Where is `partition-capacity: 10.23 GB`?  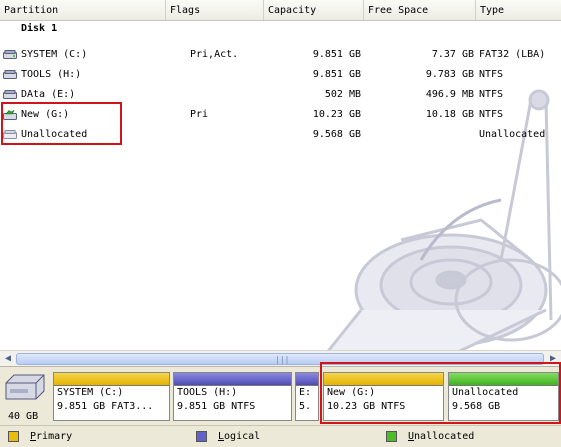 partition-capacity: 10.23 GB is located at coordinates (336, 114).